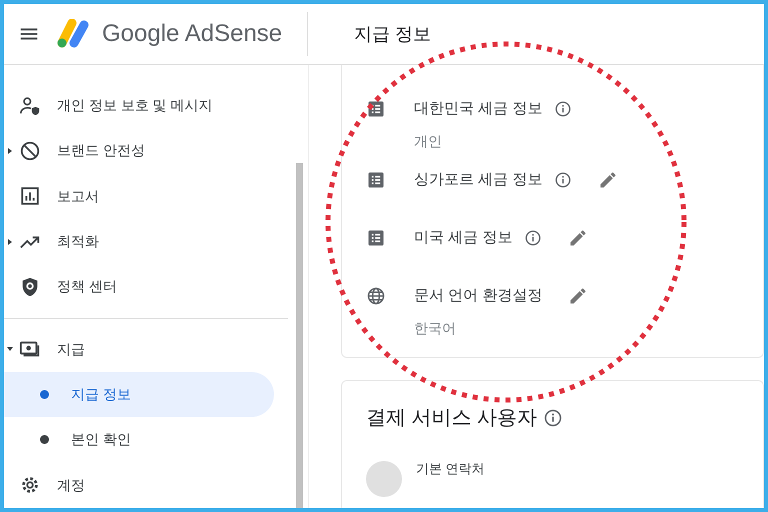  I want to click on sidebar-item: 최적화, so click(147, 241).